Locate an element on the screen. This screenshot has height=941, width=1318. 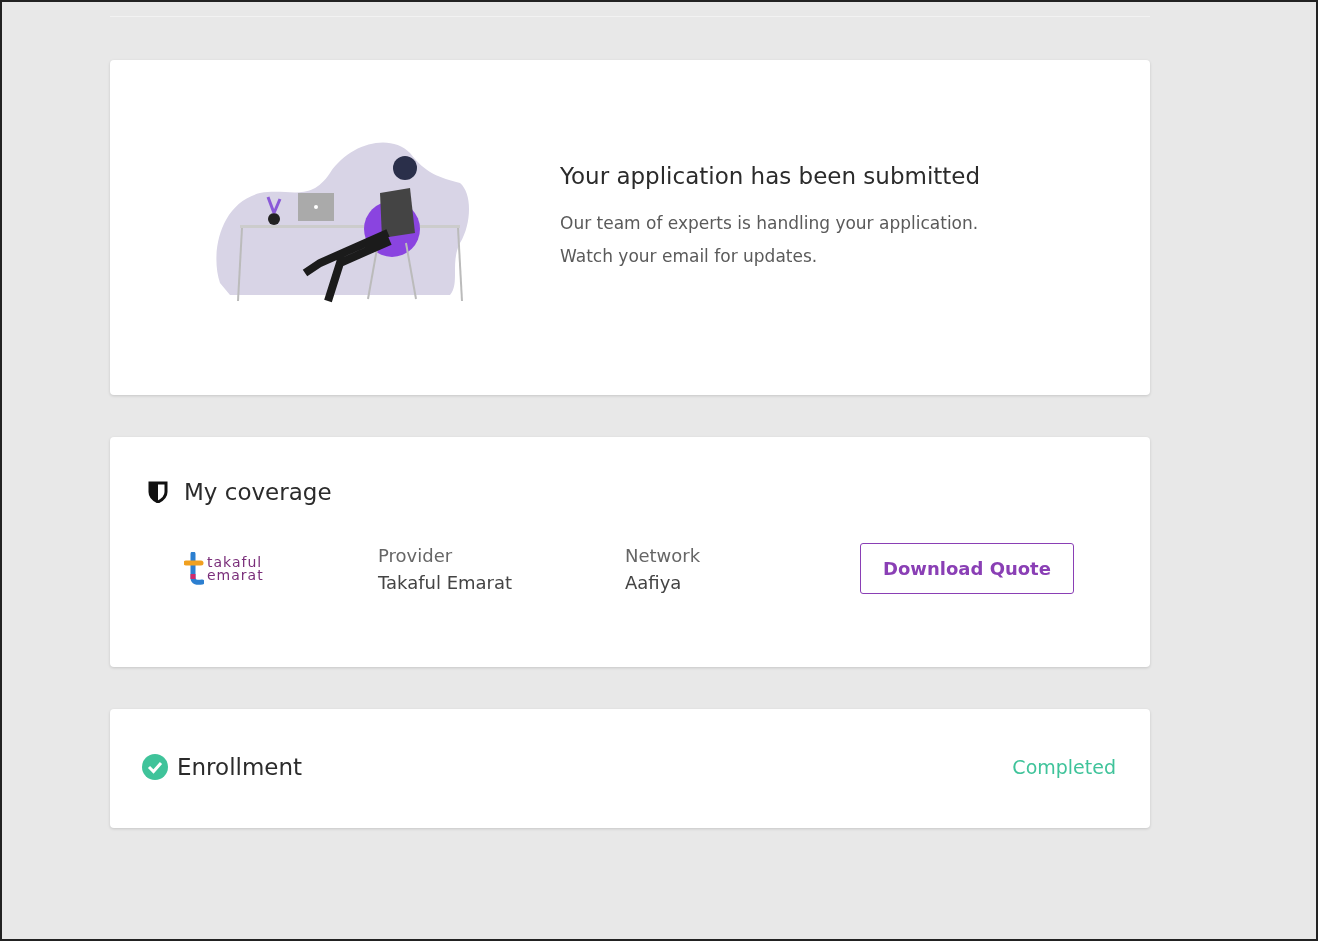
shield-icon is located at coordinates (158, 492).